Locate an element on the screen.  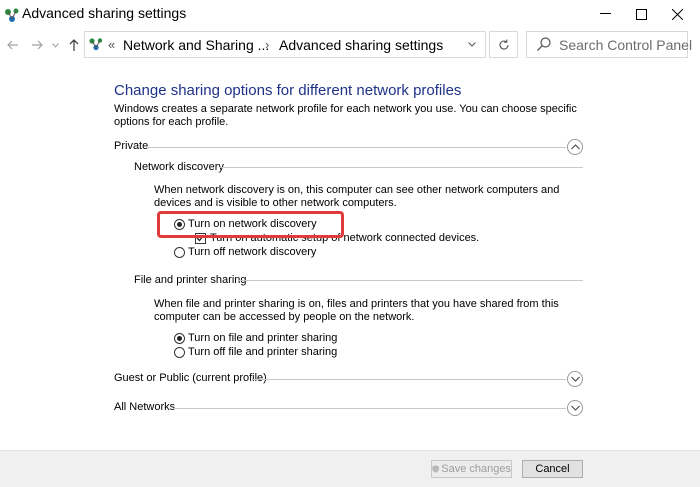
radio-turn-off-file-printer-sharing: Turn off file and printer sharing is located at coordinates (255, 352).